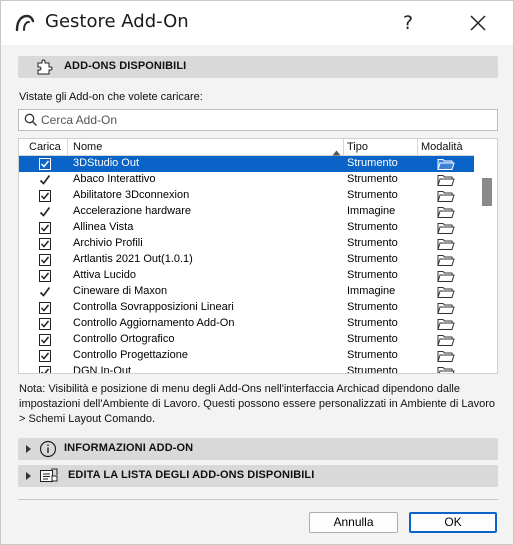  What do you see at coordinates (125, 66) in the screenshot?
I see `section-title-available: ADD-ONS DISPONIBILI` at bounding box center [125, 66].